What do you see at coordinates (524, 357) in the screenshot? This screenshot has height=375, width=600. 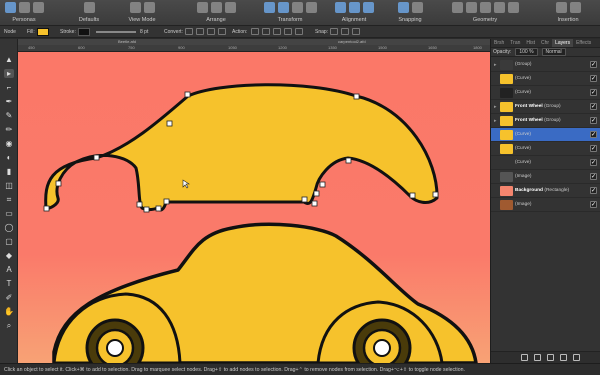 I see `layer-opacity-icon` at bounding box center [524, 357].